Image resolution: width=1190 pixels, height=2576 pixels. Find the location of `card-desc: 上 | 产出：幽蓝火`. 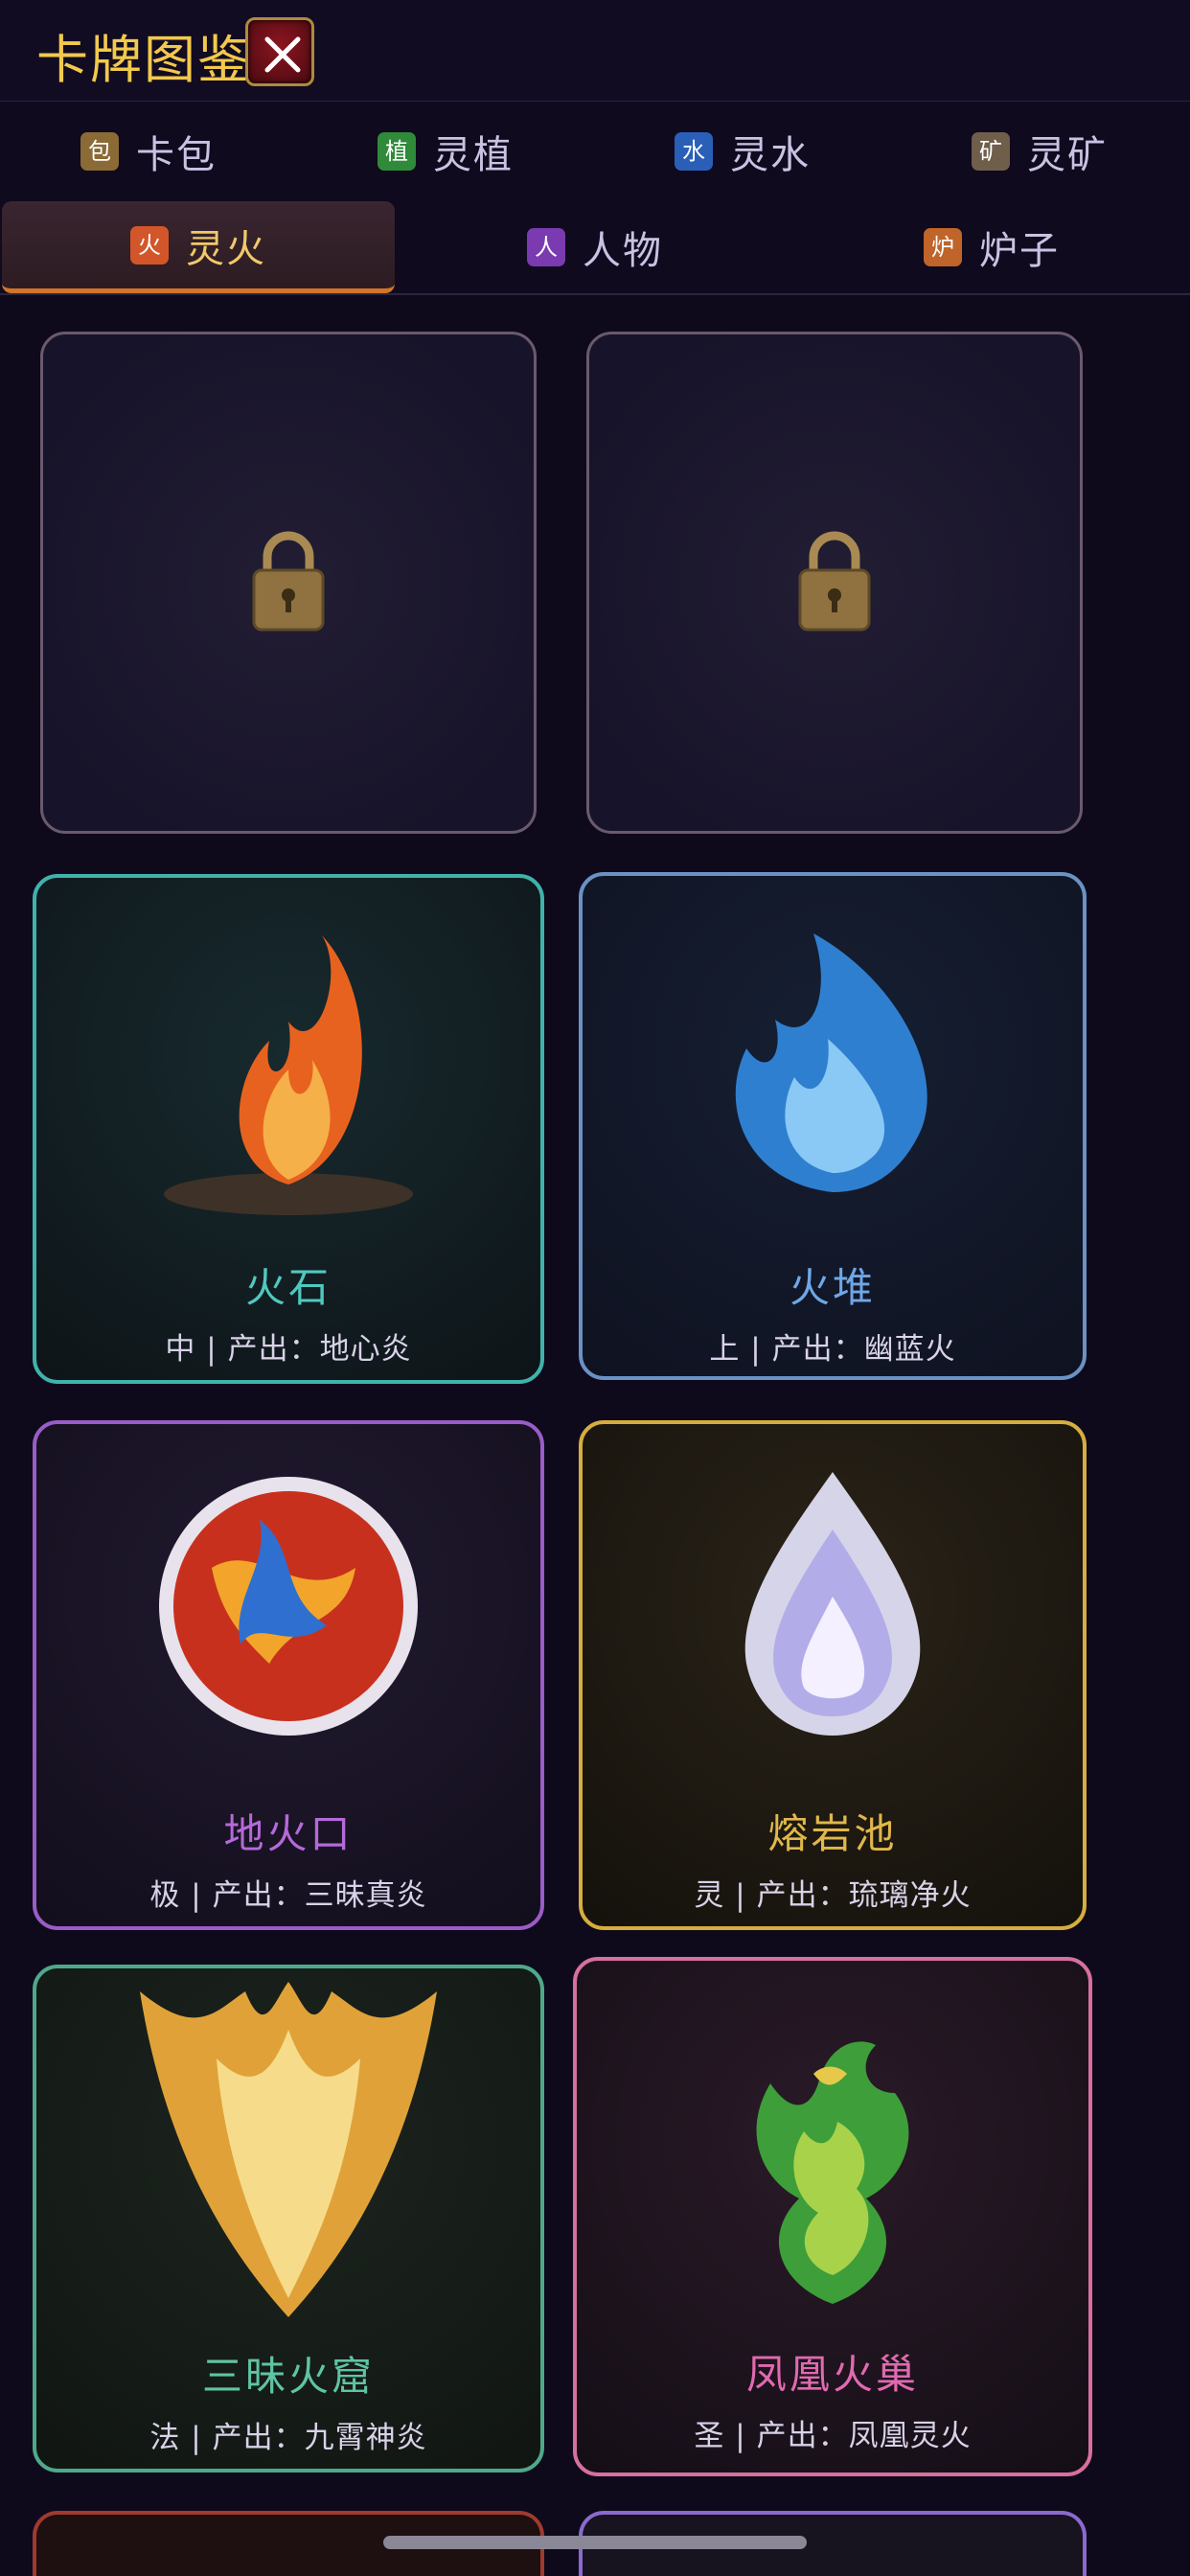

card-desc: 上 | 产出：幽蓝火 is located at coordinates (833, 1349).